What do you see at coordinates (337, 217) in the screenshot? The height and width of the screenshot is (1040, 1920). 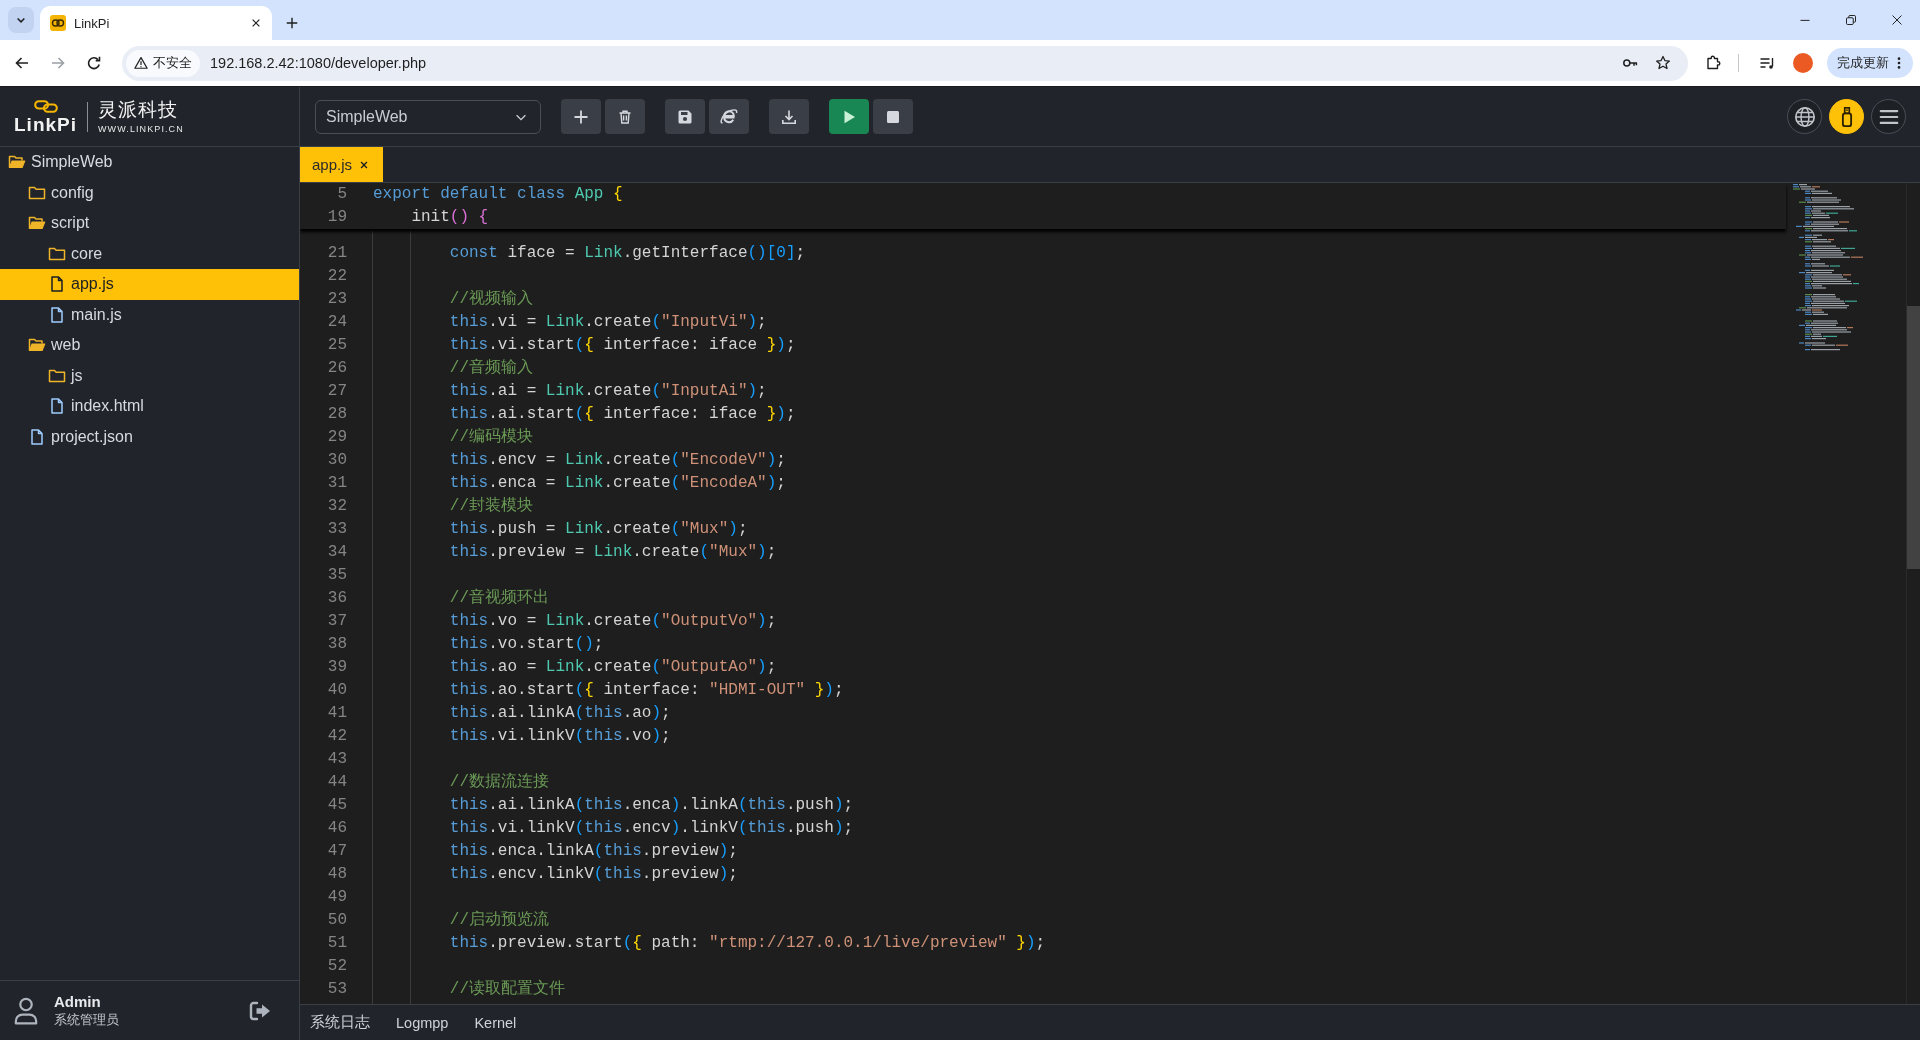 I see `line-number: 19` at bounding box center [337, 217].